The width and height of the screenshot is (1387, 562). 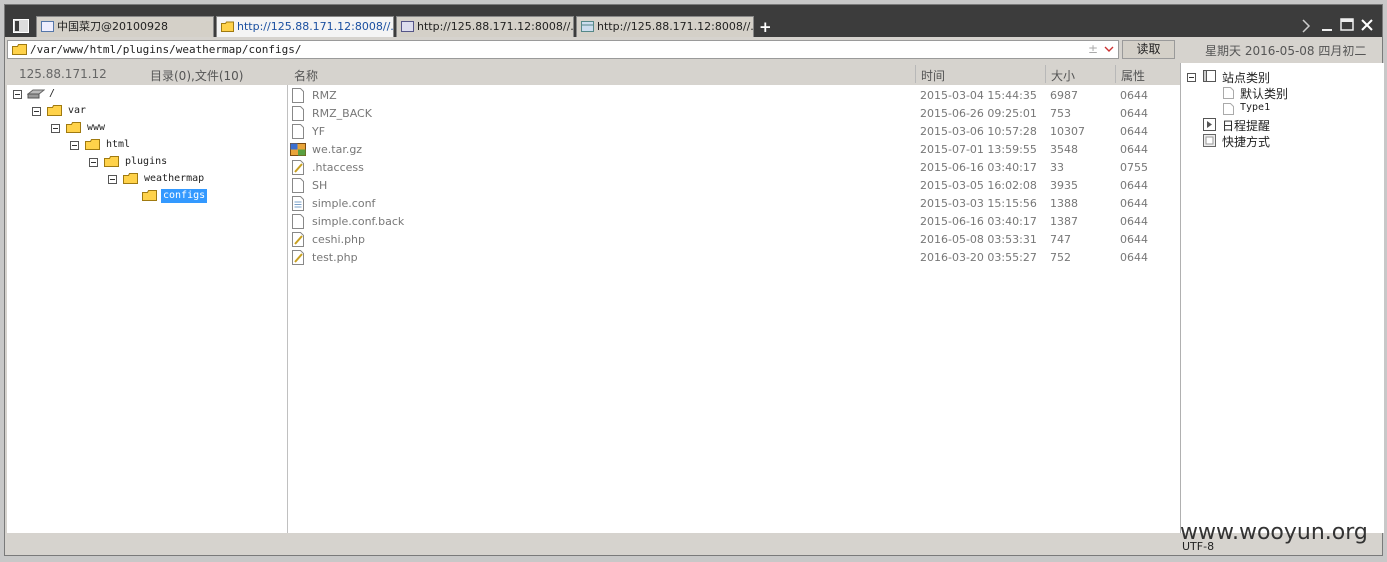 I want to click on file-size: 3548, so click(x=1064, y=149).